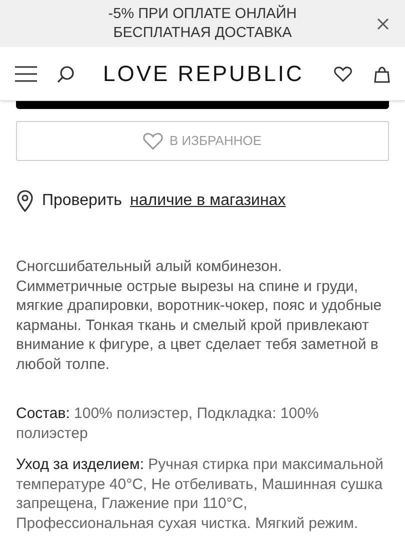 The image size is (405, 540). Describe the element at coordinates (383, 24) in the screenshot. I see `close-icon` at that location.